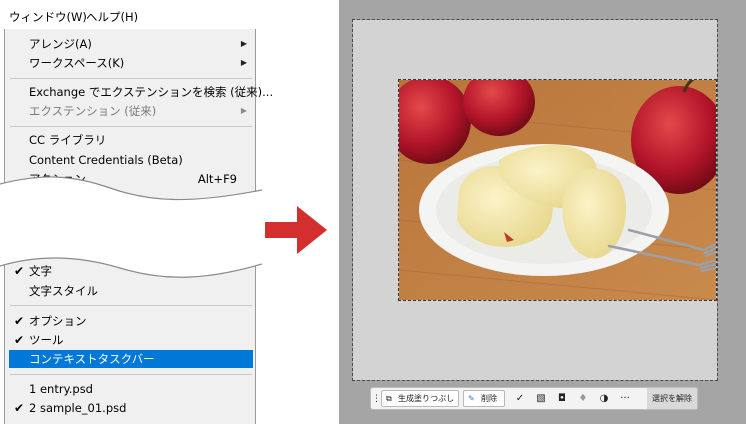 This screenshot has width=746, height=424. I want to click on grip-icon: ⋮, so click(376, 399).